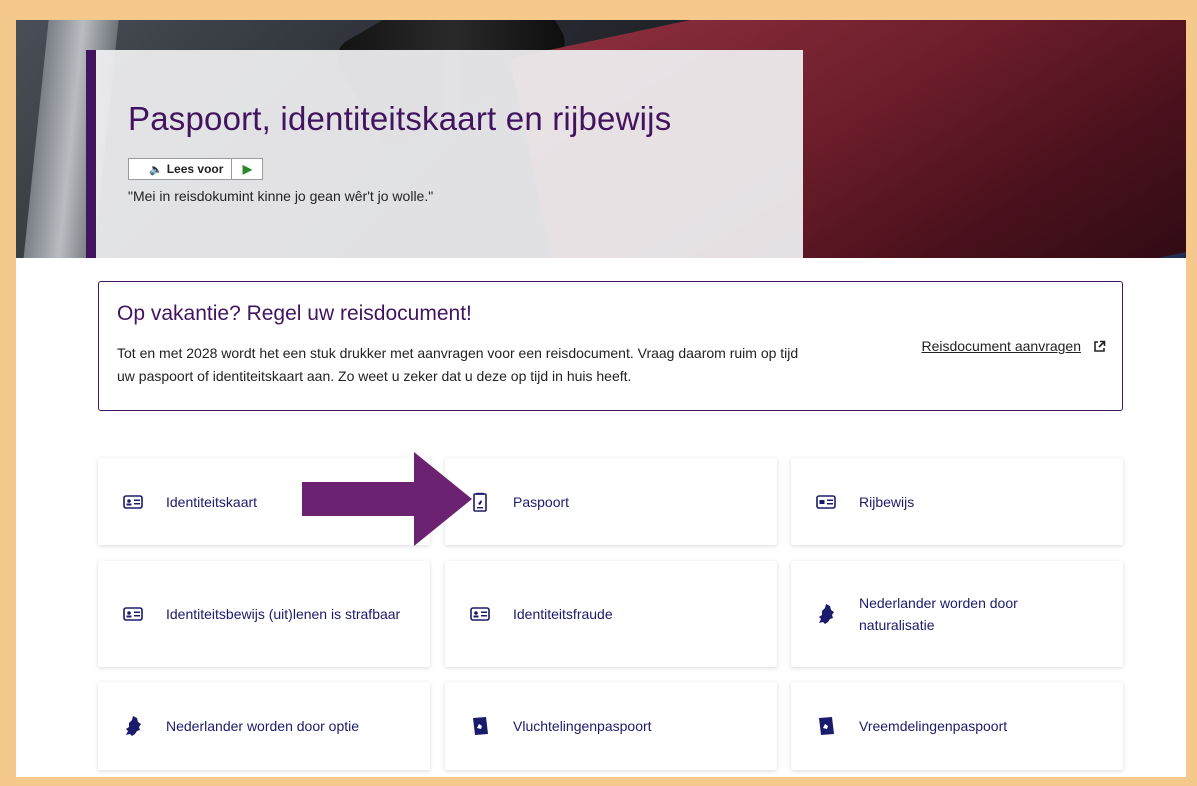  Describe the element at coordinates (933, 726) in the screenshot. I see `tile-label: Vreemdelingenpaspoort` at that location.